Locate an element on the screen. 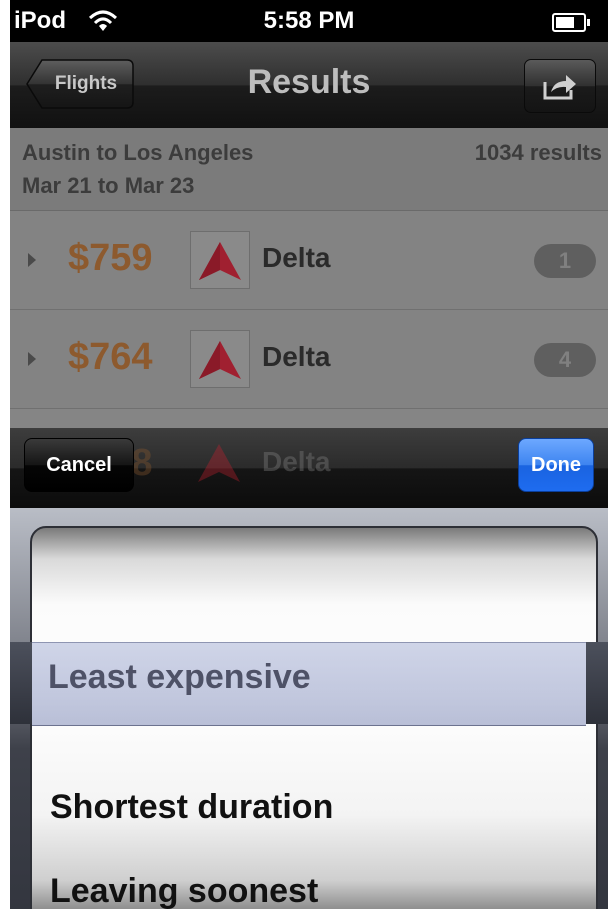 Image resolution: width=614 pixels, height=909 pixels. clock: 5:58 PM is located at coordinates (309, 20).